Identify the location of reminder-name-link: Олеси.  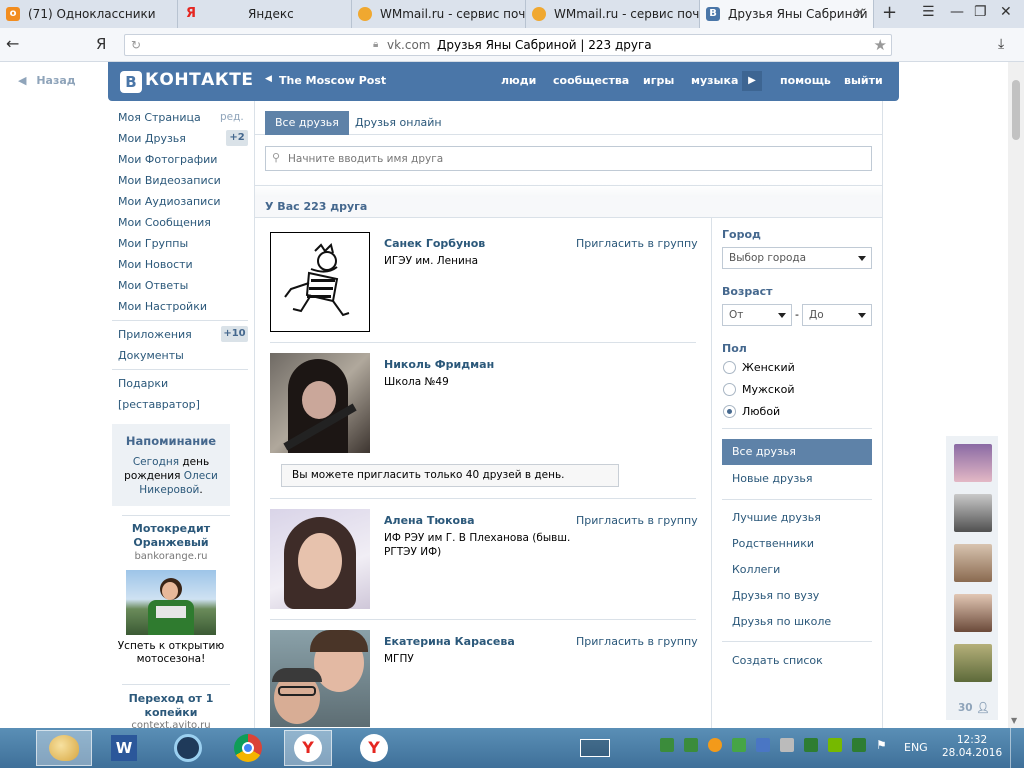
(201, 476).